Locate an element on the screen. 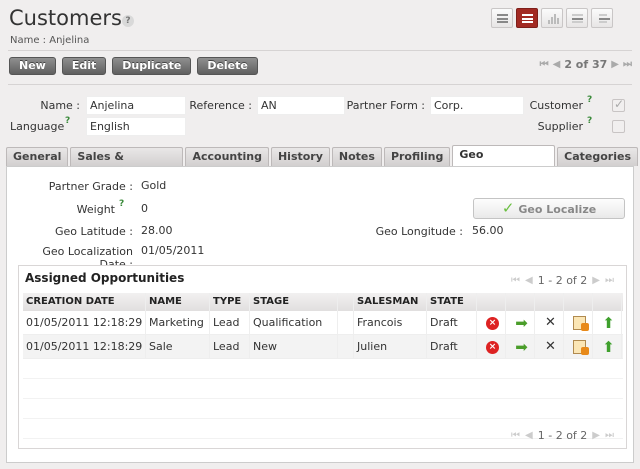  tab-notes: Notes is located at coordinates (356, 156).